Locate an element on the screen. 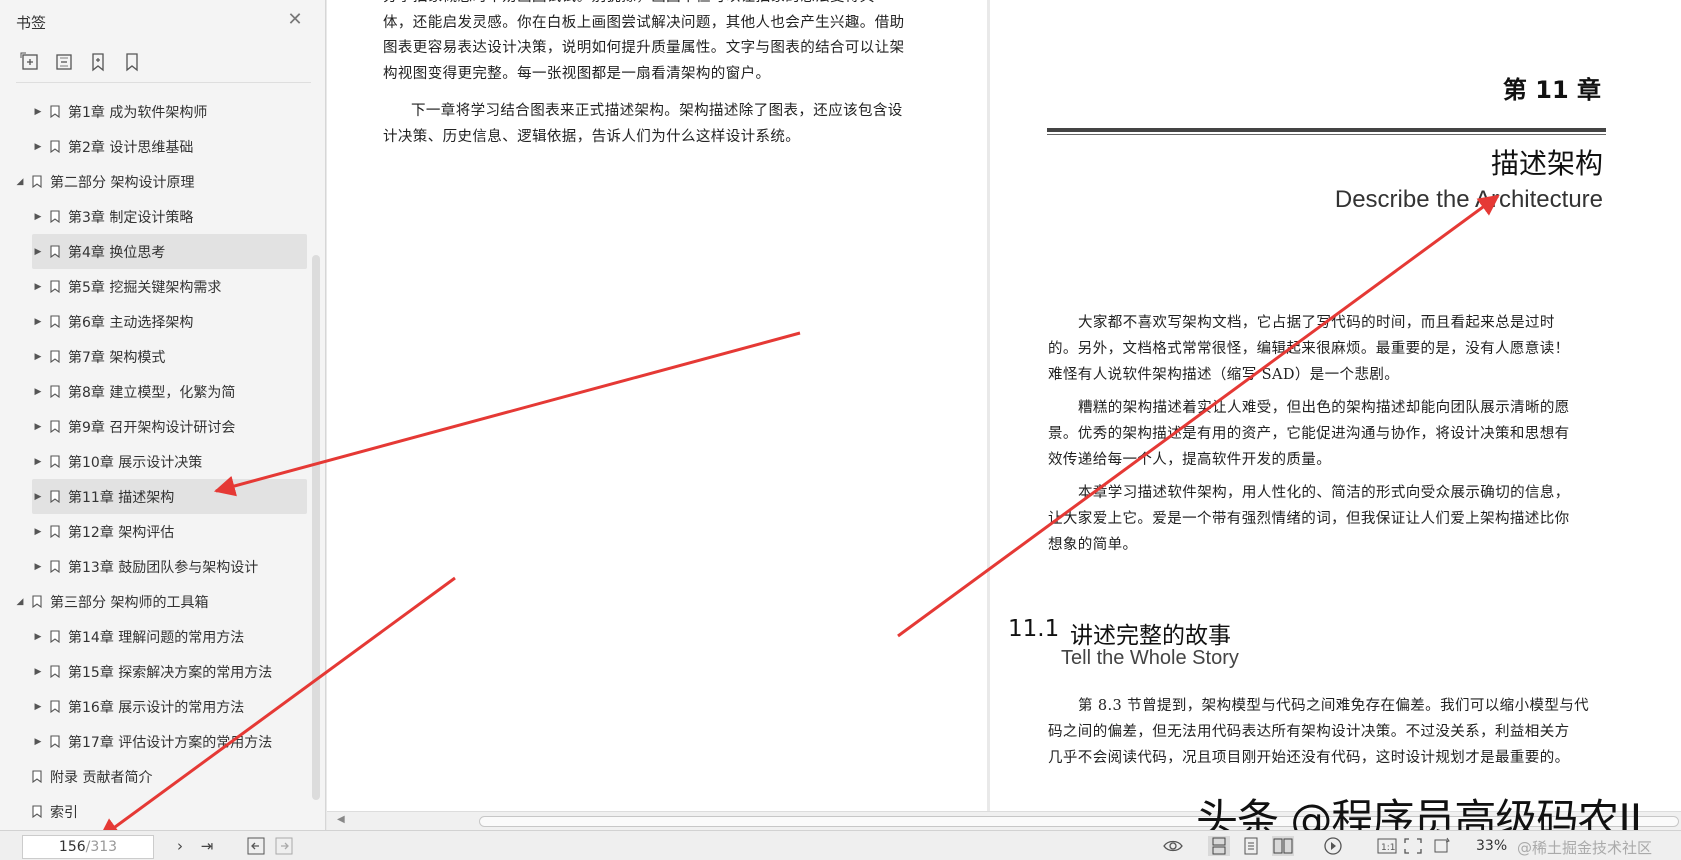  bookmark-item: ▶ 第1章 成为软件架构师 is located at coordinates (155, 111).